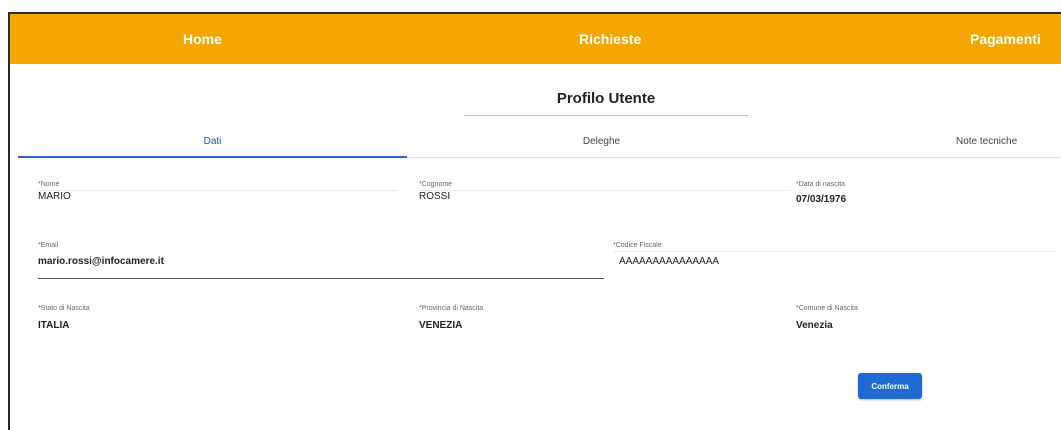 The height and width of the screenshot is (430, 1061). I want to click on cognome-rule, so click(605, 190).